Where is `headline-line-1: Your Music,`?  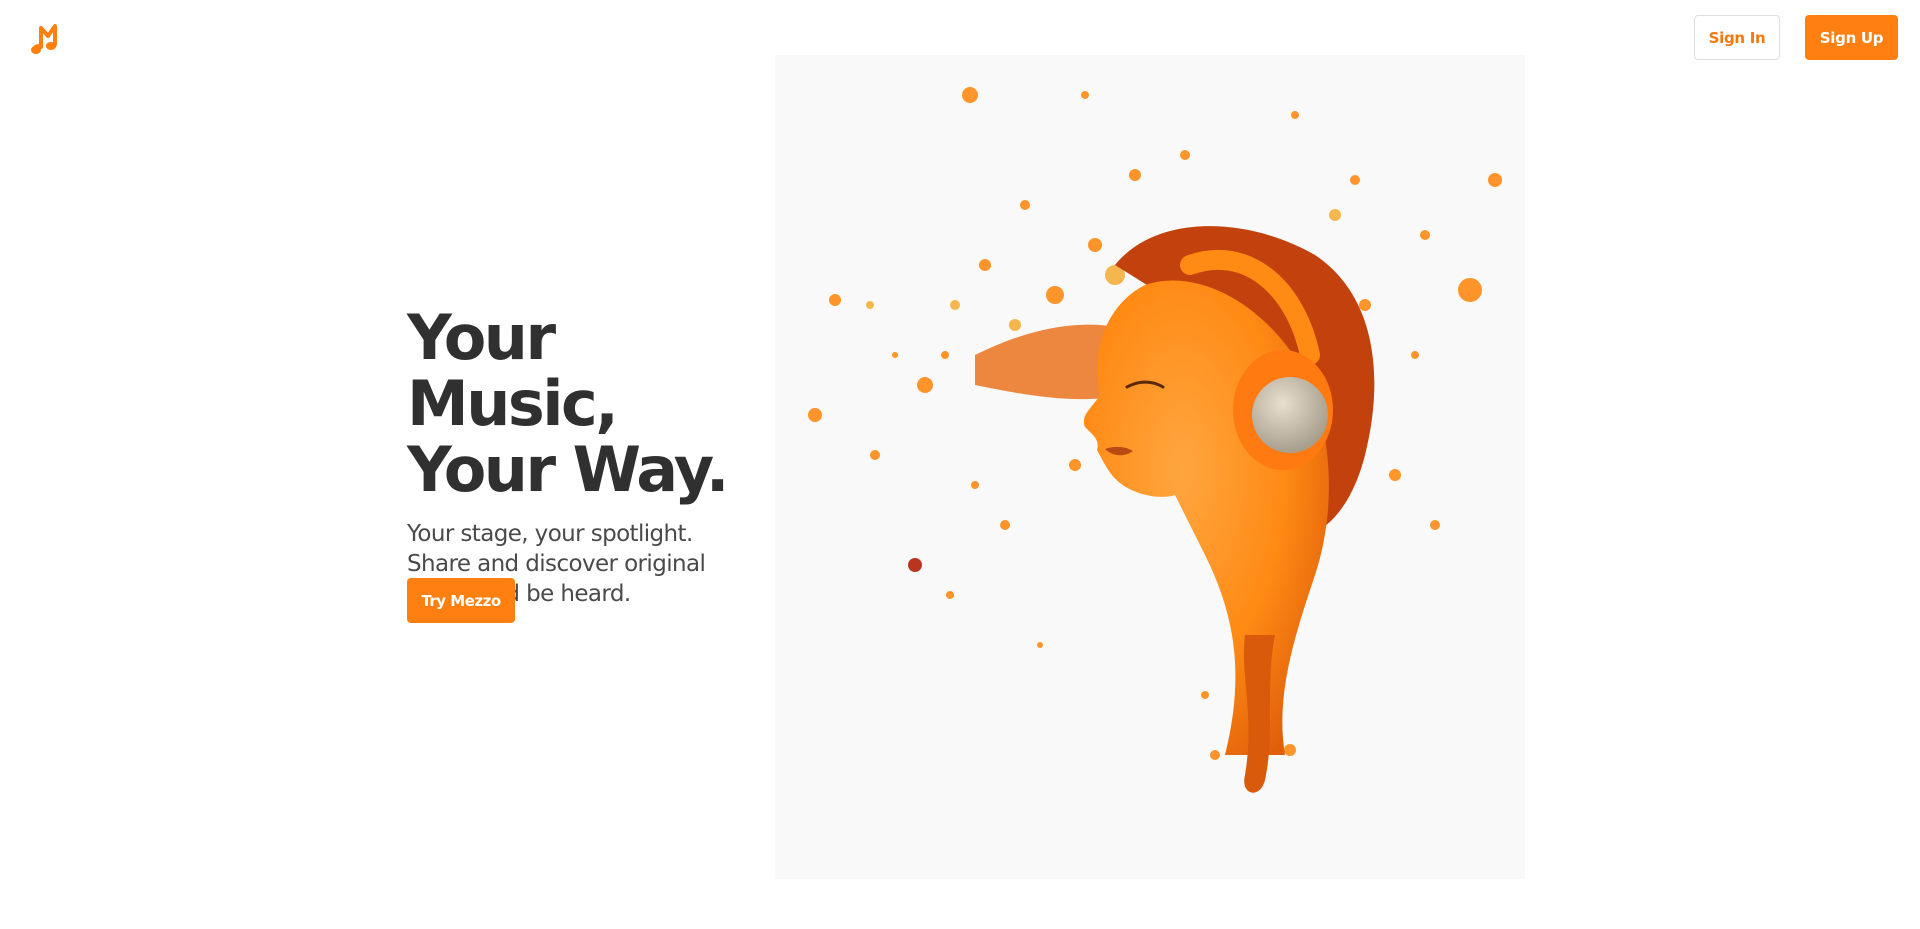
headline-line-1: Your Music, is located at coordinates (513, 370).